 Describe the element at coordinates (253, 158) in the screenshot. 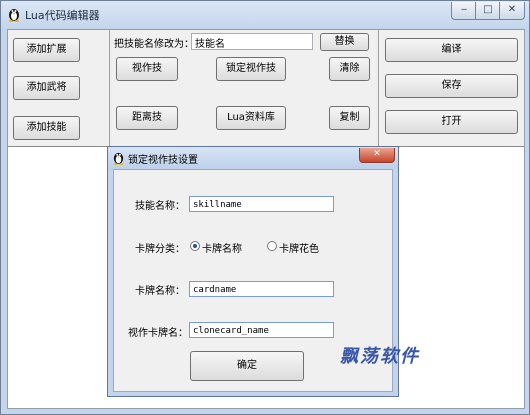

I see `dialog-title-bar: 锁定视作技设置 ✕` at that location.